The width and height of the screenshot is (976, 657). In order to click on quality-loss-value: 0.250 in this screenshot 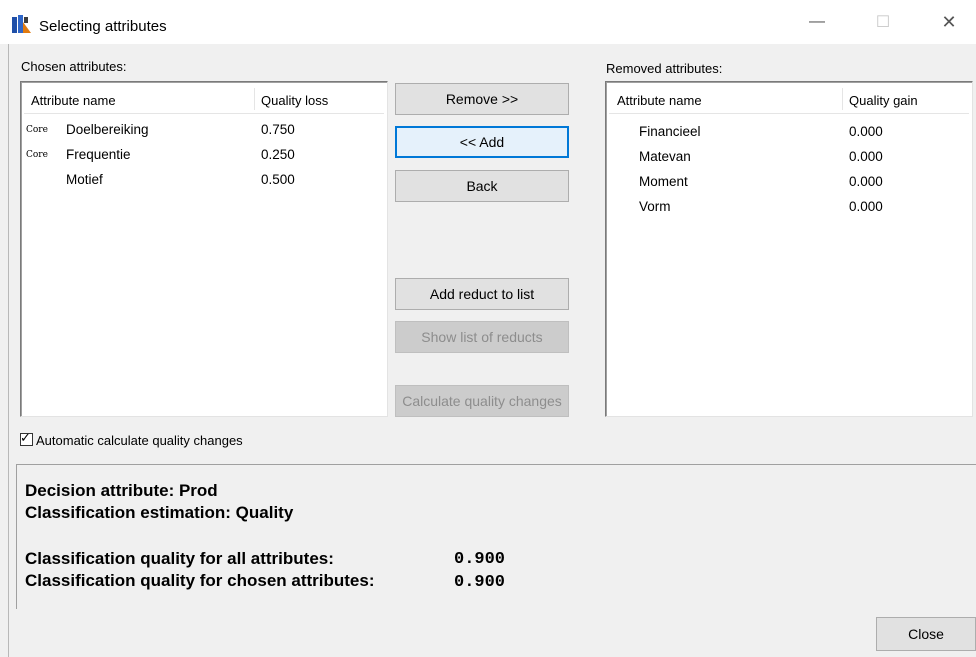, I will do `click(278, 154)`.